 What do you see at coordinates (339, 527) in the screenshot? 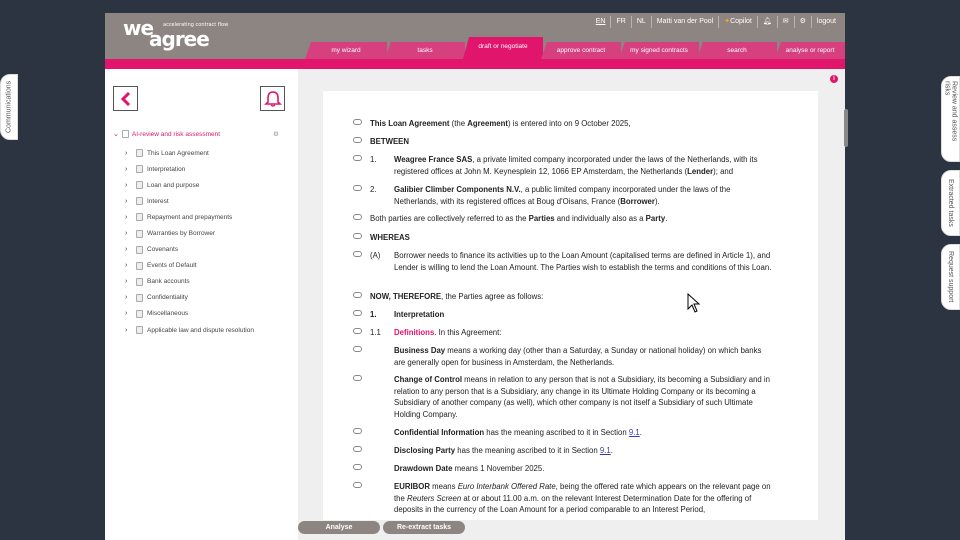
I see `analyse-button: Analyse` at bounding box center [339, 527].